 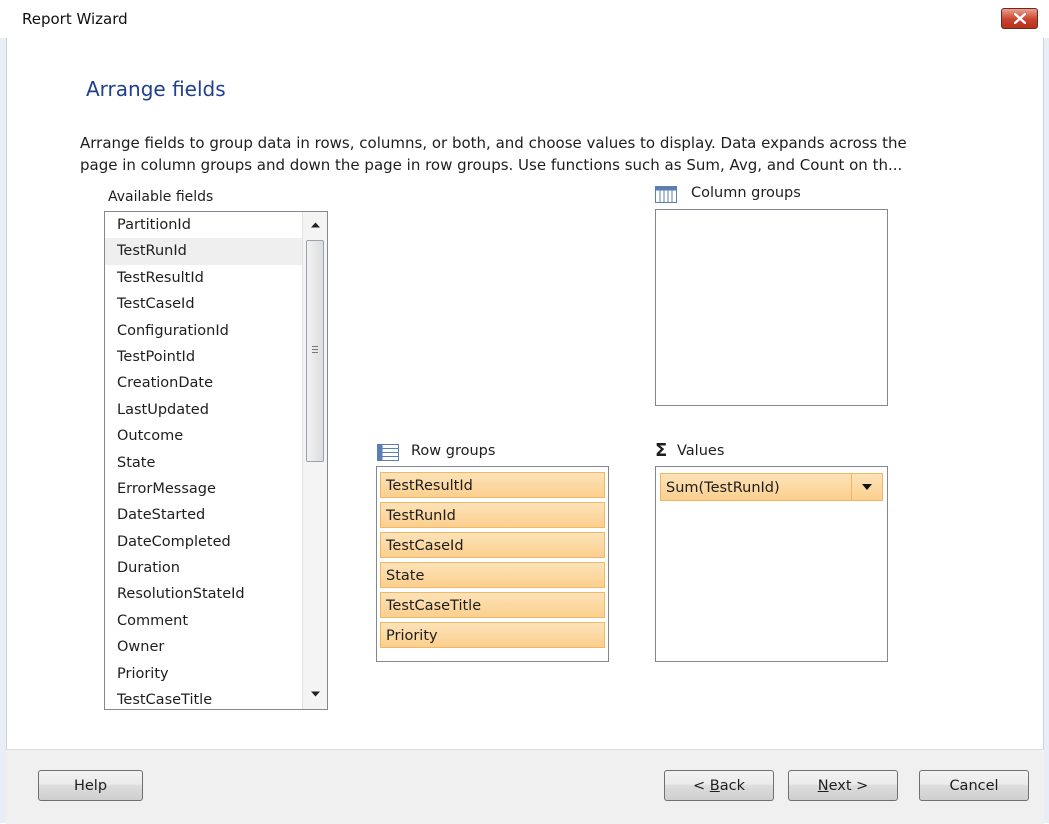 I want to click on value-field-label: Sum(TestRunId), so click(x=723, y=488).